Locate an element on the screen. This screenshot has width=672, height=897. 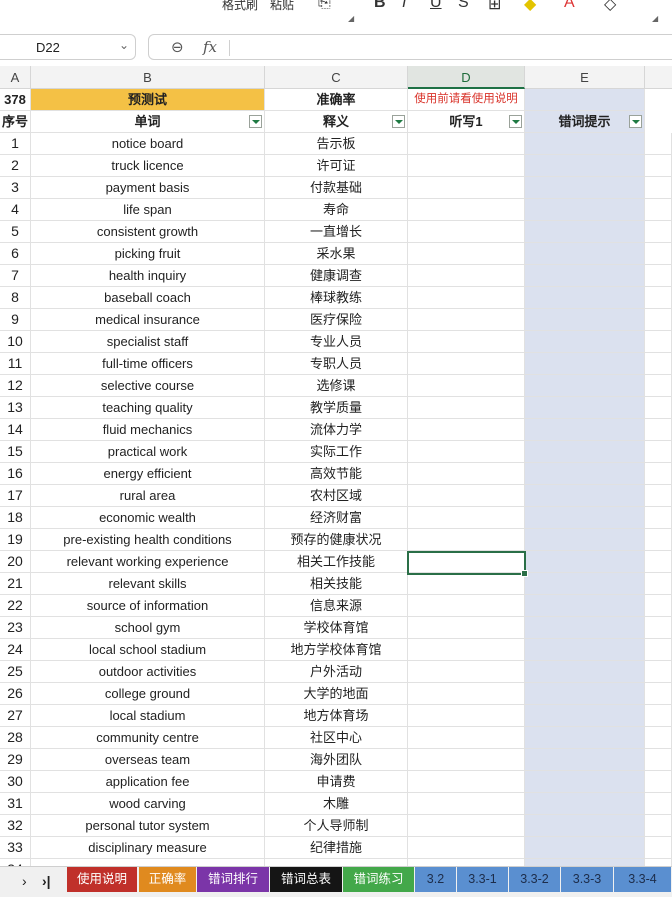
row-number-cell: 9 is located at coordinates (15, 320).